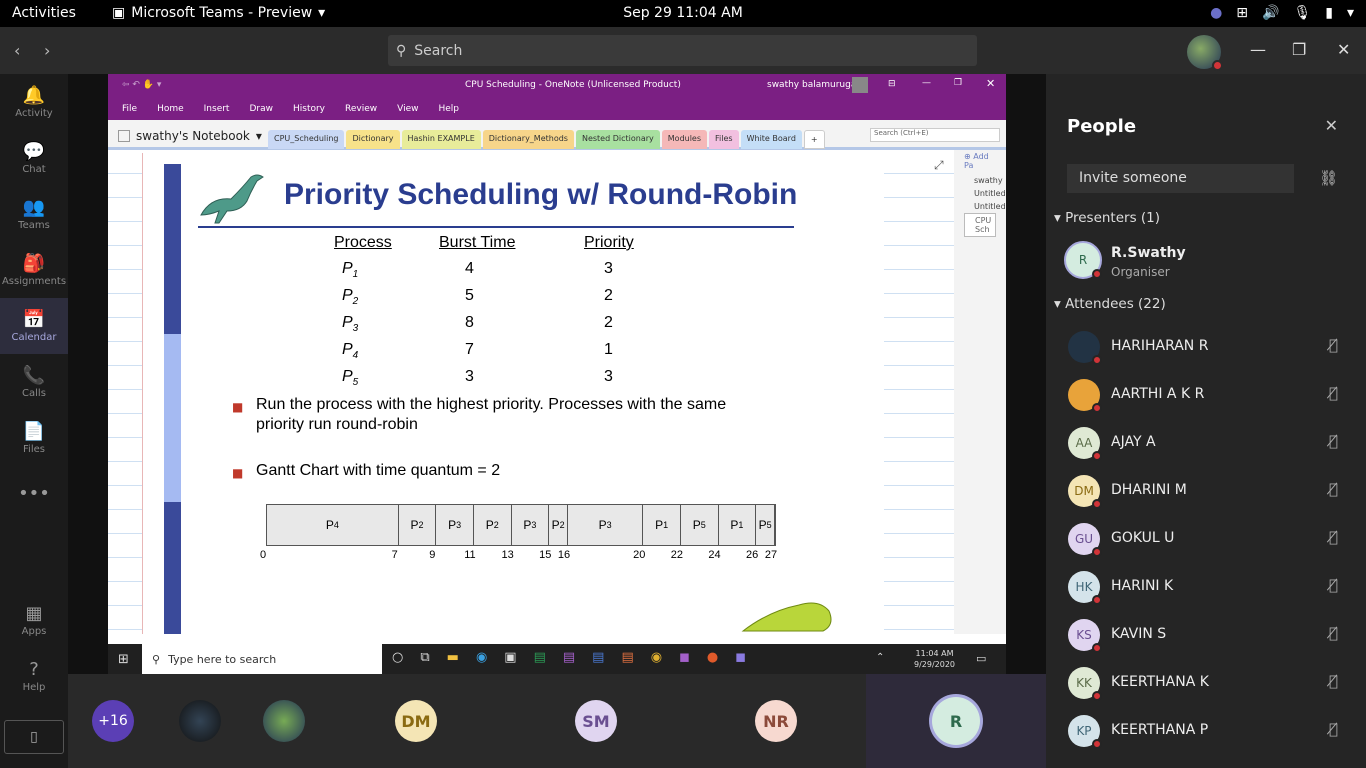 This screenshot has height=768, width=1366. What do you see at coordinates (980, 225) in the screenshot?
I see `page-list-item: CPU Sch` at bounding box center [980, 225].